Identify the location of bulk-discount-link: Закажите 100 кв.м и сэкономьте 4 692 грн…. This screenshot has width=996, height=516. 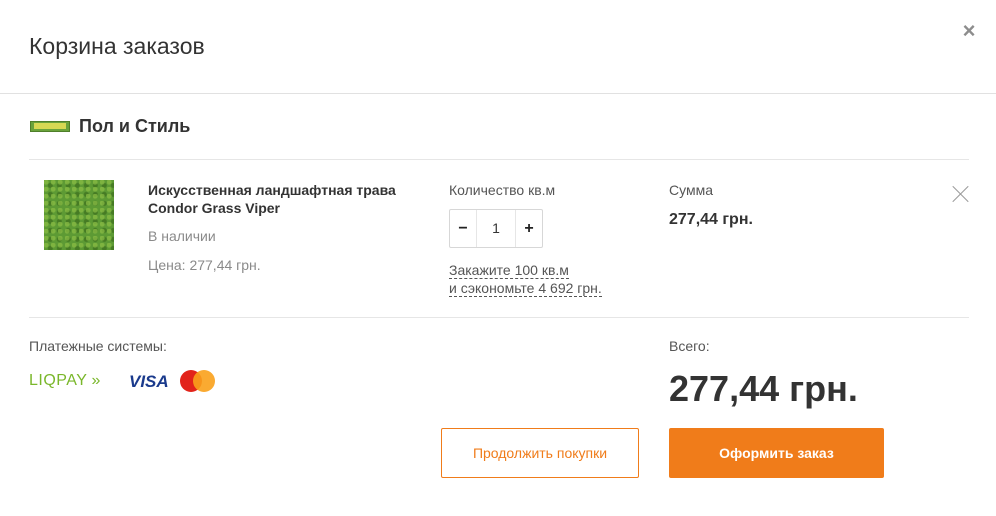
(525, 279).